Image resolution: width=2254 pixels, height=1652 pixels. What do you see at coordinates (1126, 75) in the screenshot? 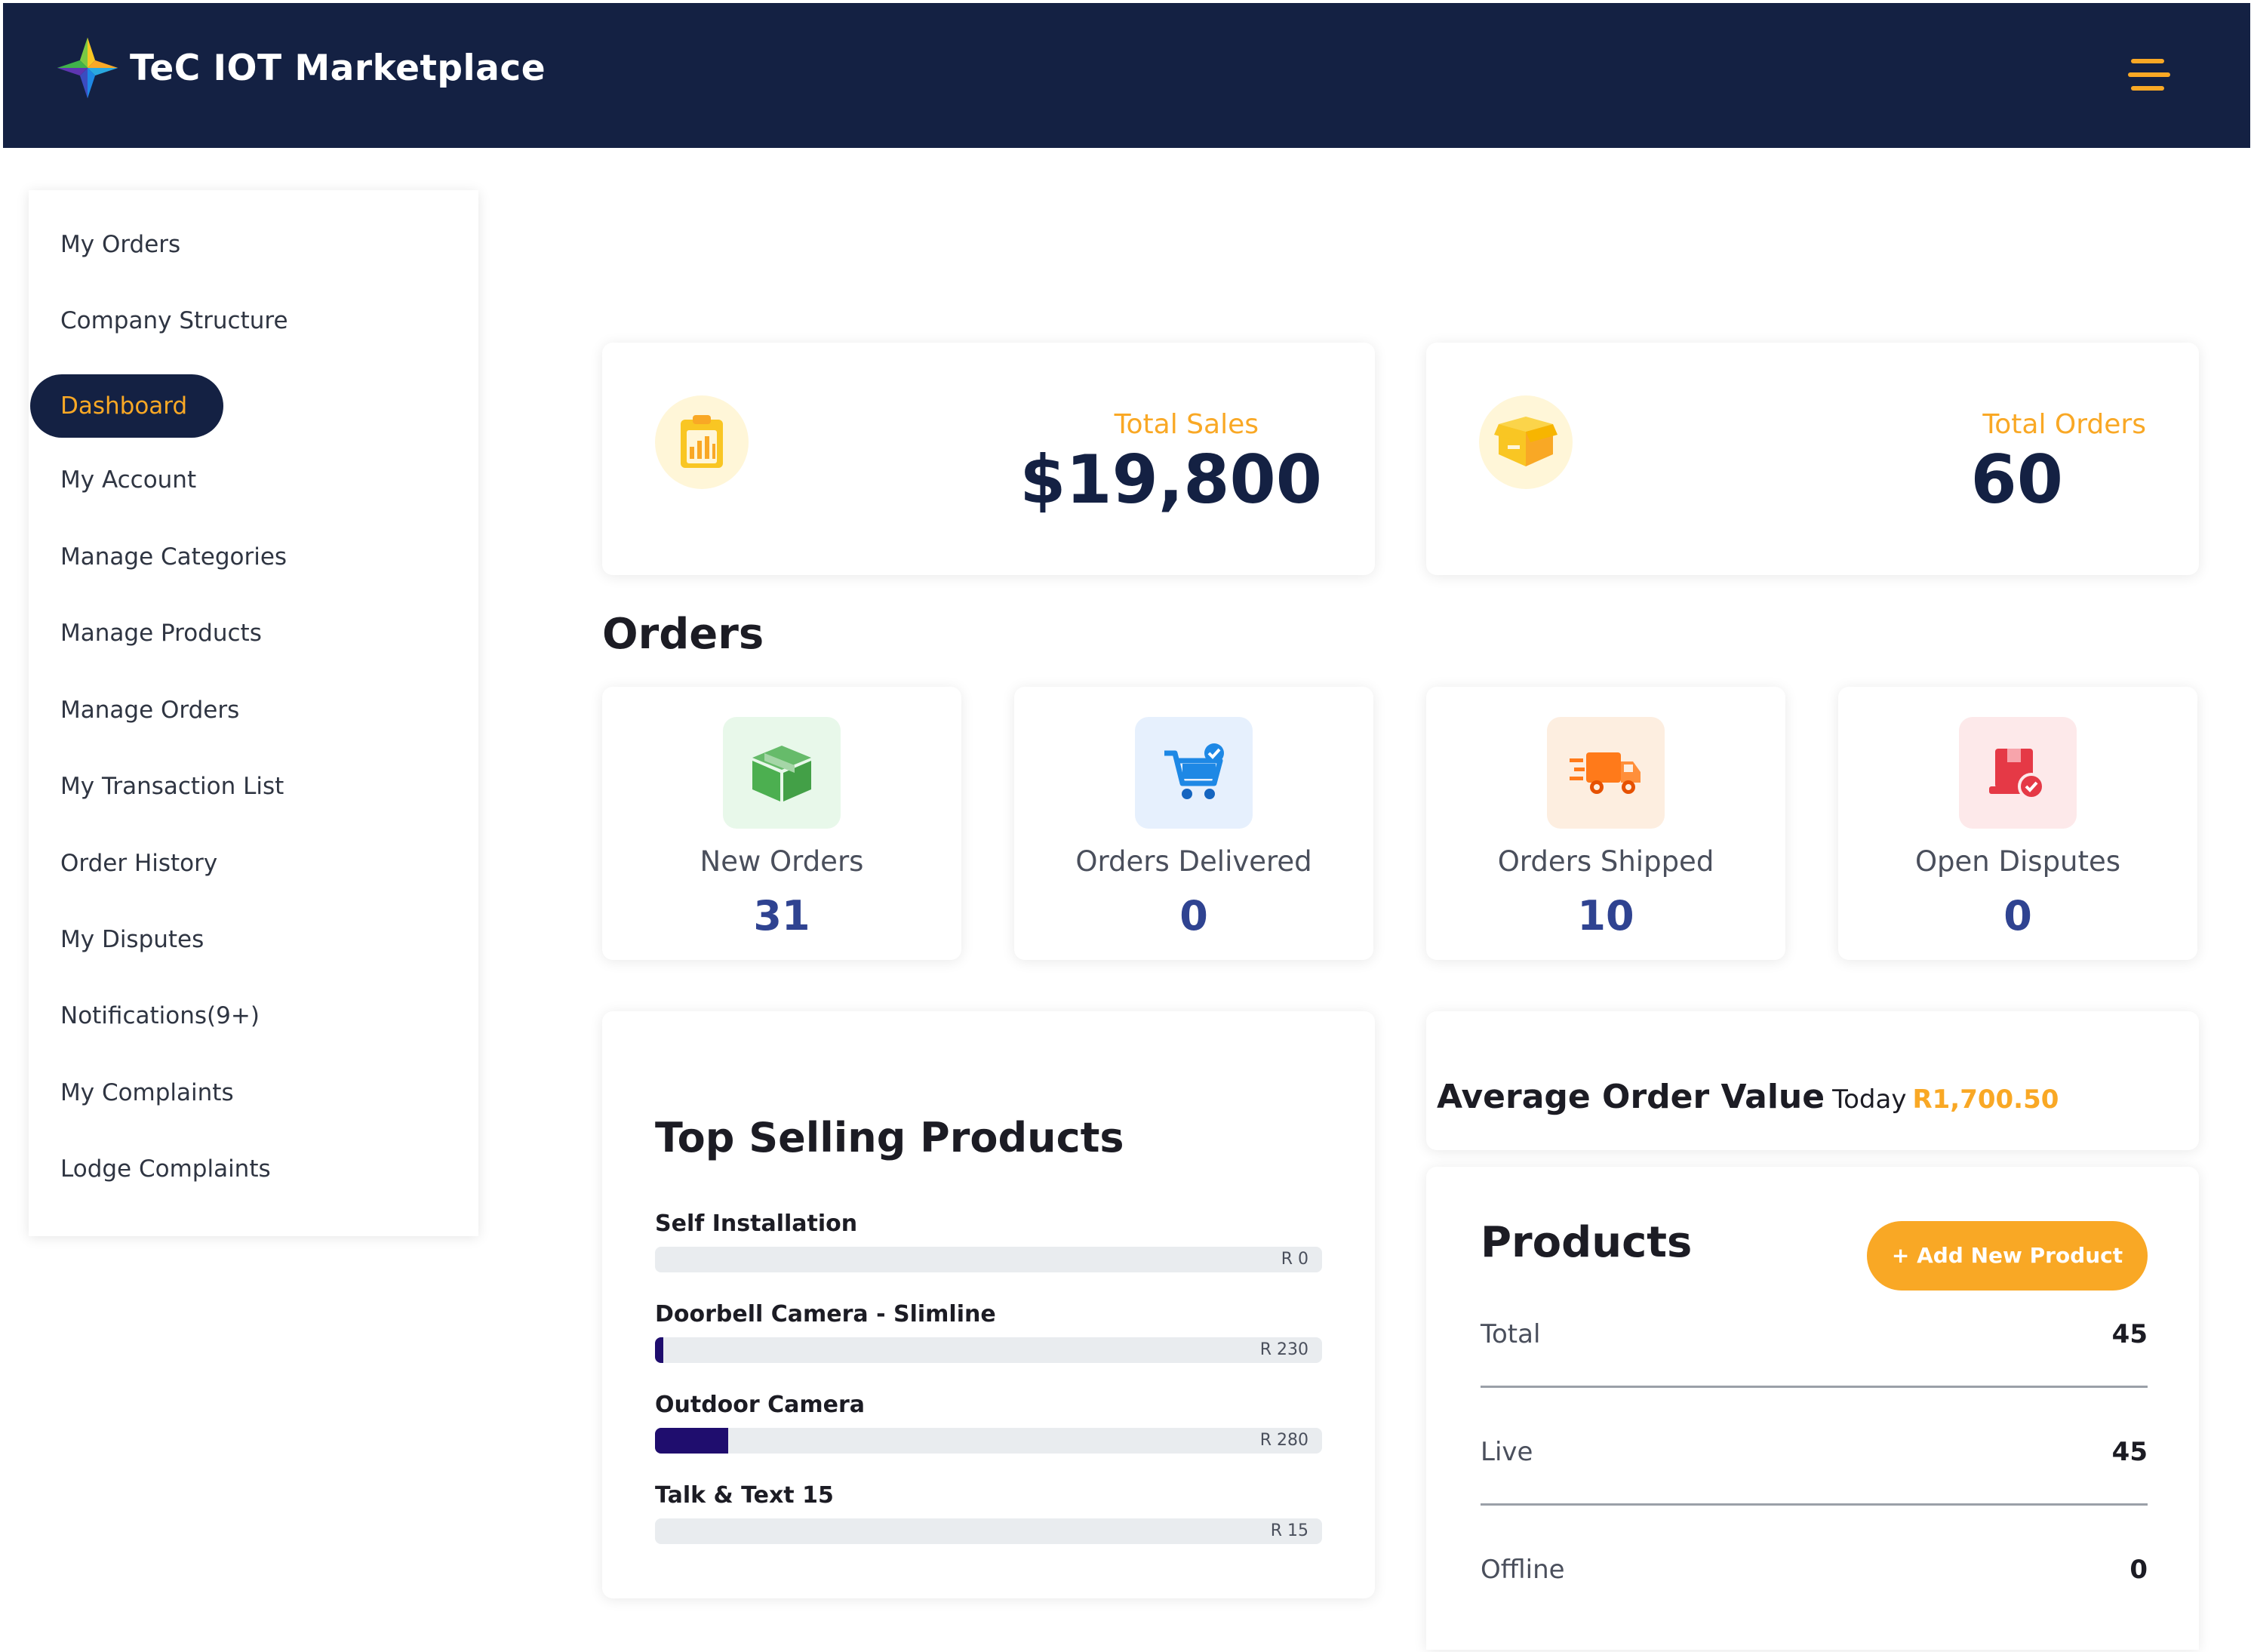
I see `top-navbar: TeC IOT Marketplace` at bounding box center [1126, 75].